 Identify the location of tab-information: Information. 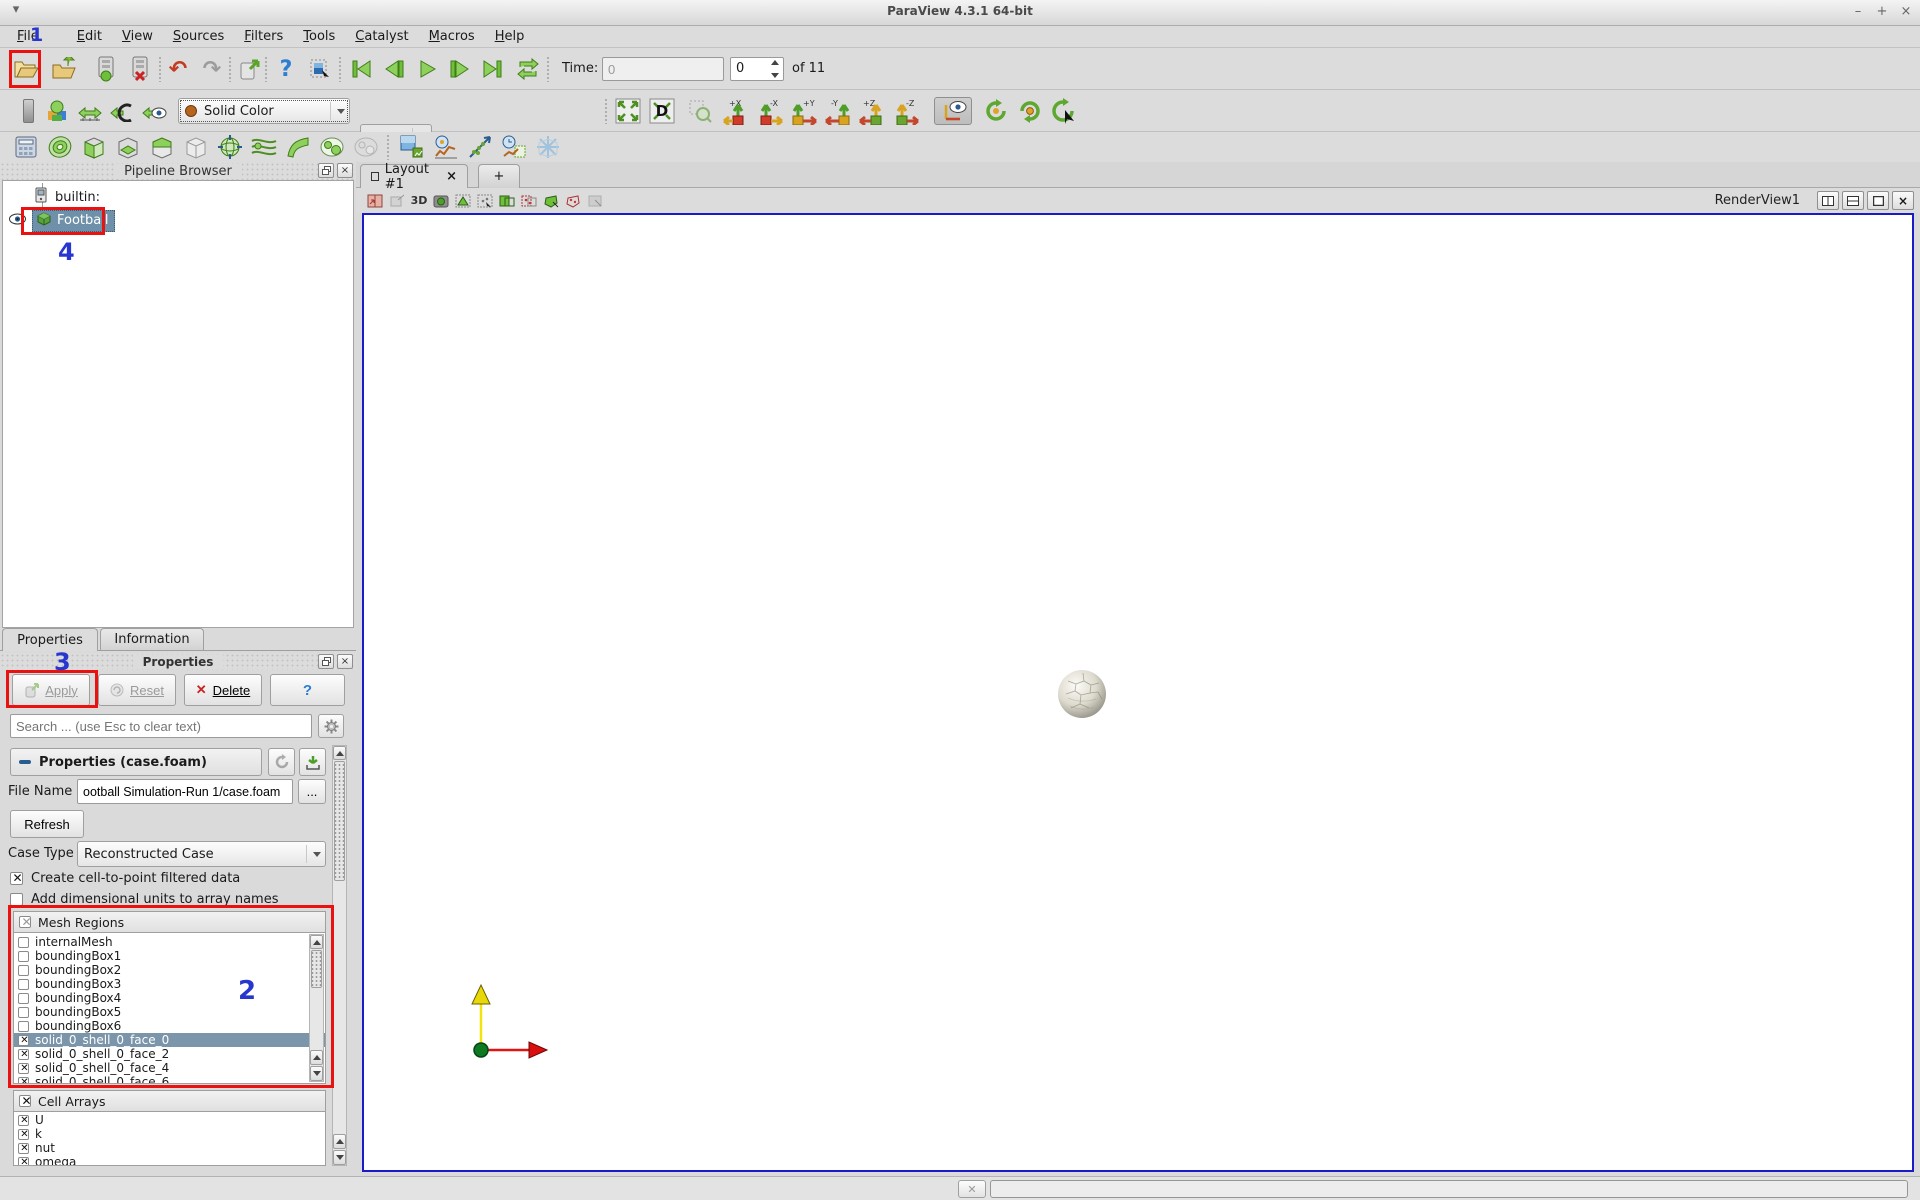
(152, 639).